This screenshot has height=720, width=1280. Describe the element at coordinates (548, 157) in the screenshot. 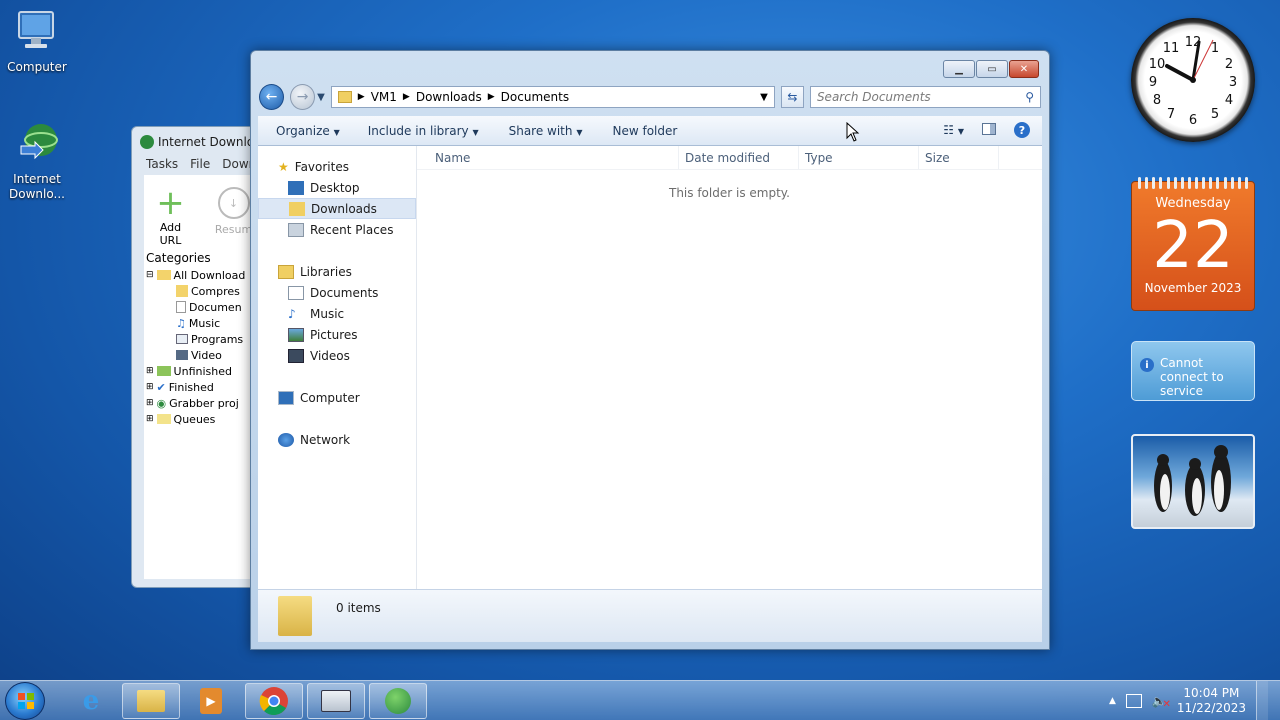

I see `column-name: Name` at that location.